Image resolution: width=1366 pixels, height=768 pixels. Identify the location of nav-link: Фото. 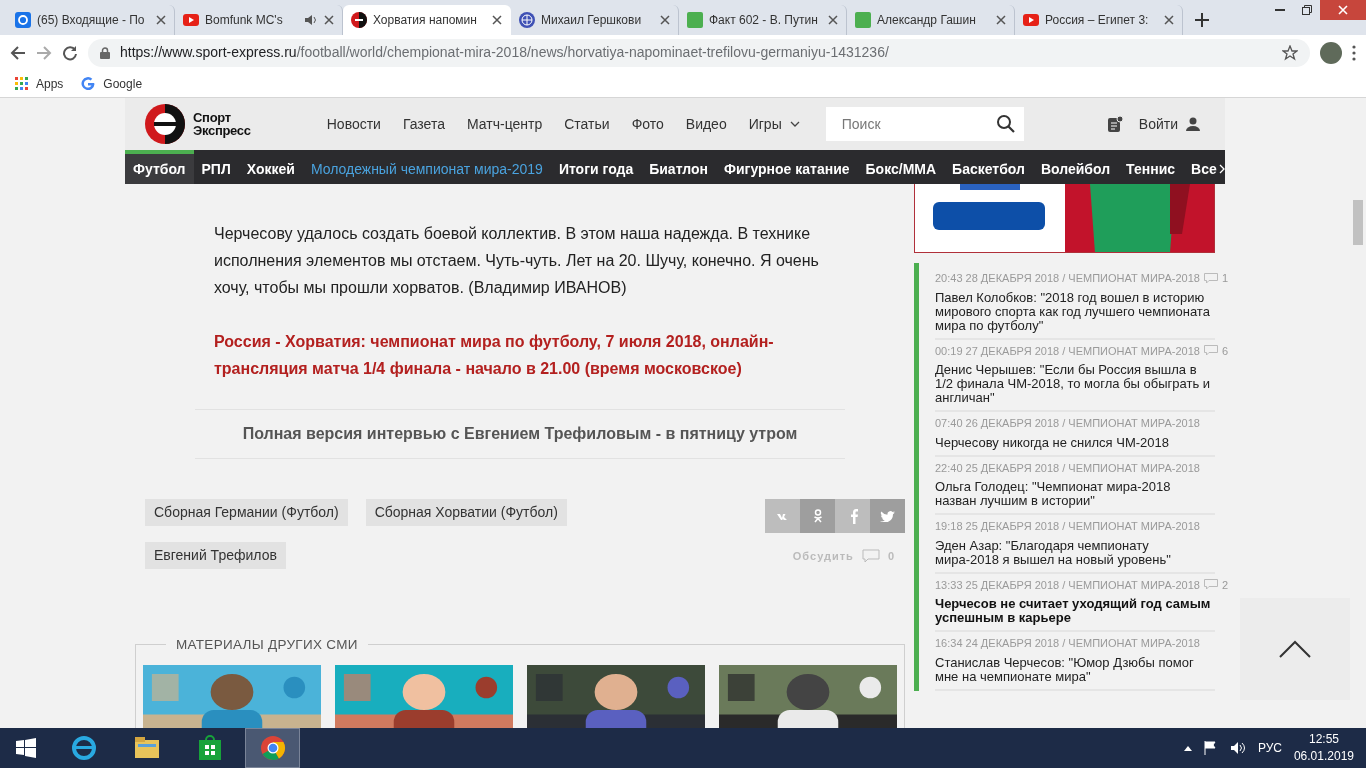
(647, 124).